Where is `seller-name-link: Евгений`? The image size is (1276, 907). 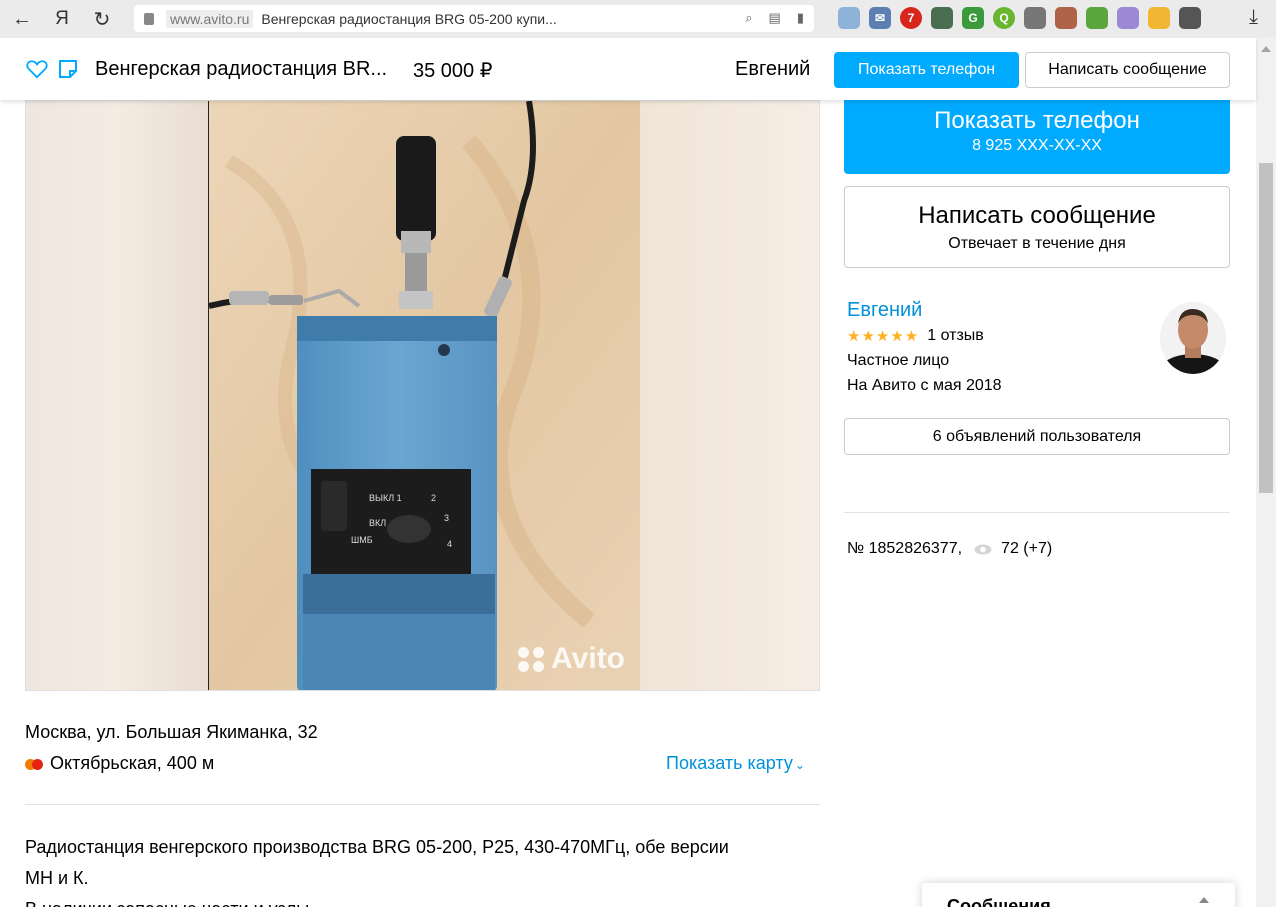
seller-name-link: Евгений is located at coordinates (884, 310).